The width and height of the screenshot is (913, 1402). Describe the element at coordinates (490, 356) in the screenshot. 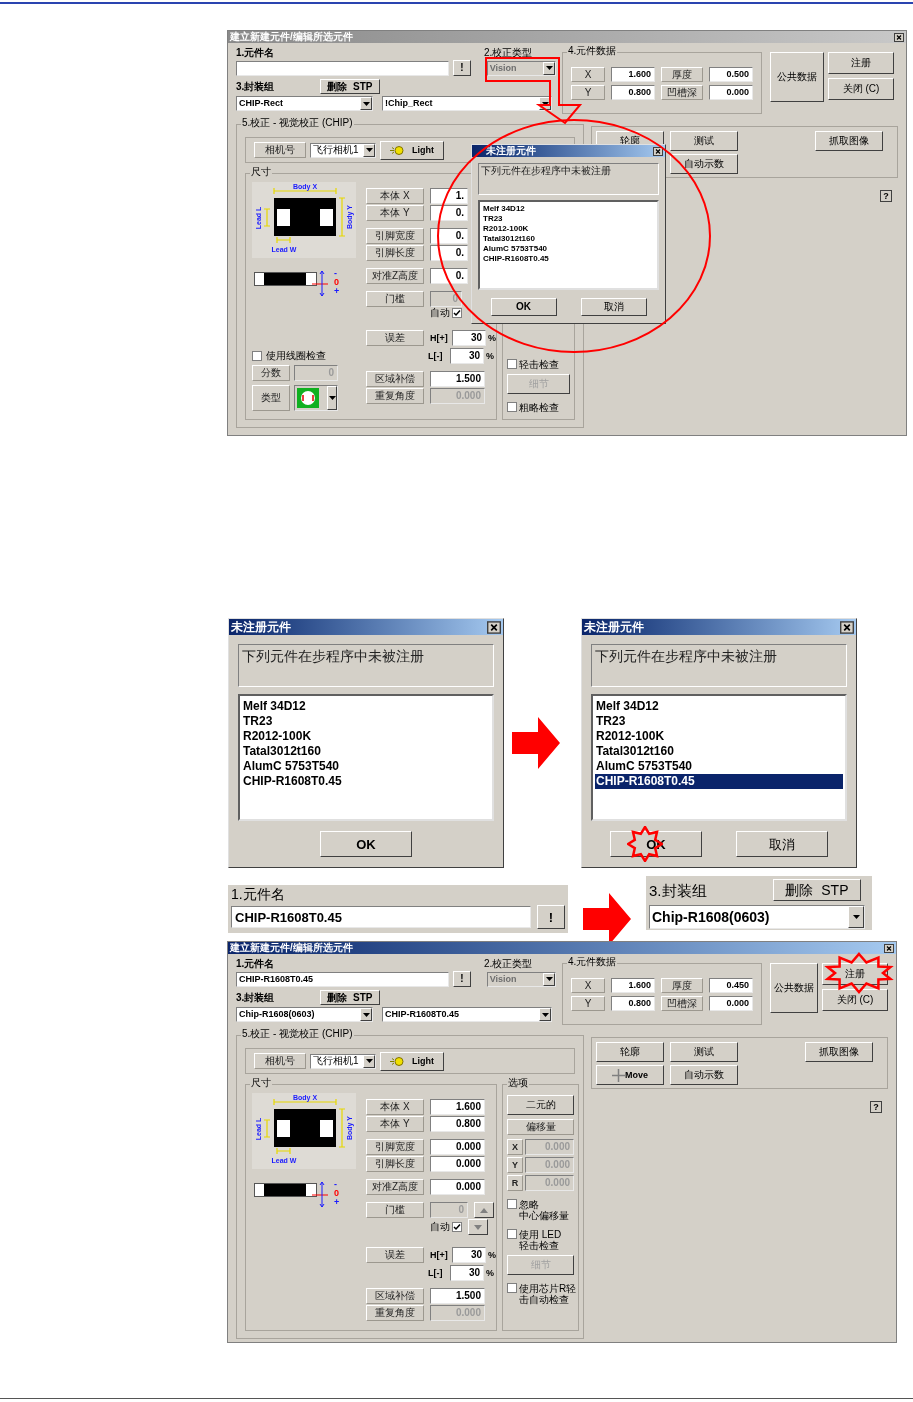

I see `unit-label: %` at that location.